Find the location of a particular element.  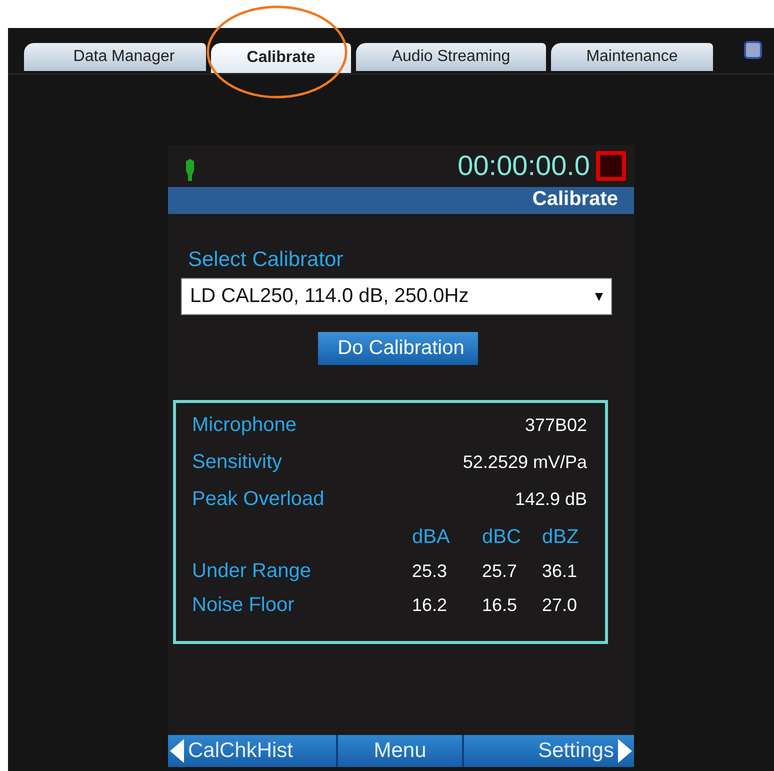

info-label: Under Range is located at coordinates (252, 571).